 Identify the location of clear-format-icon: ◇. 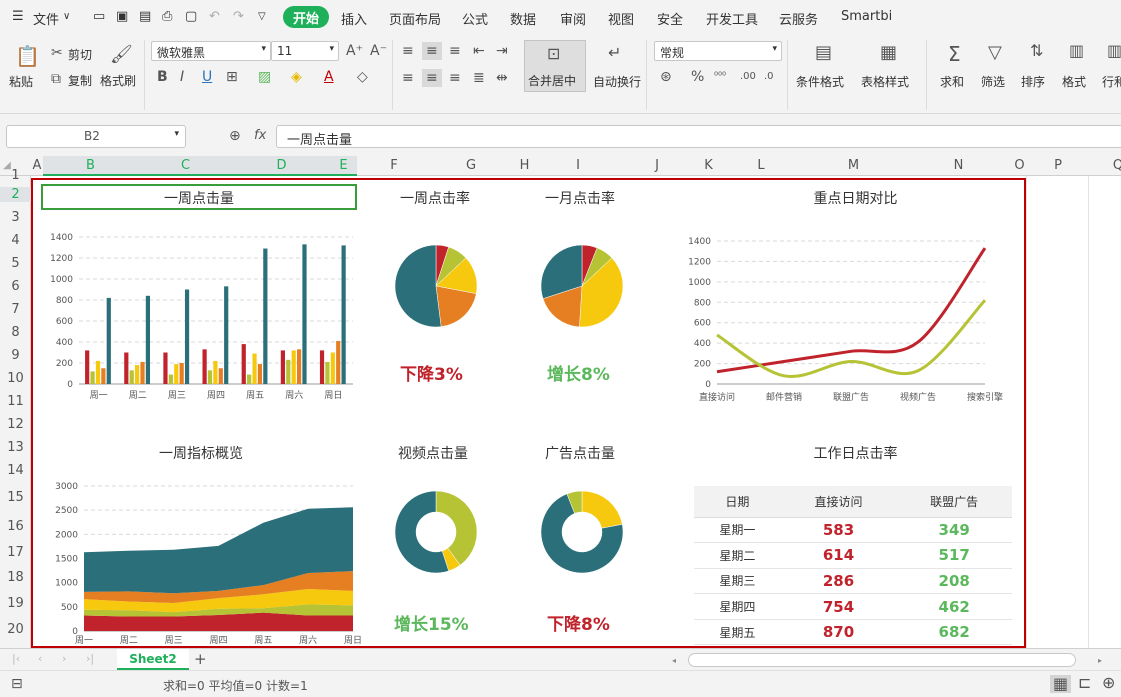
(362, 77).